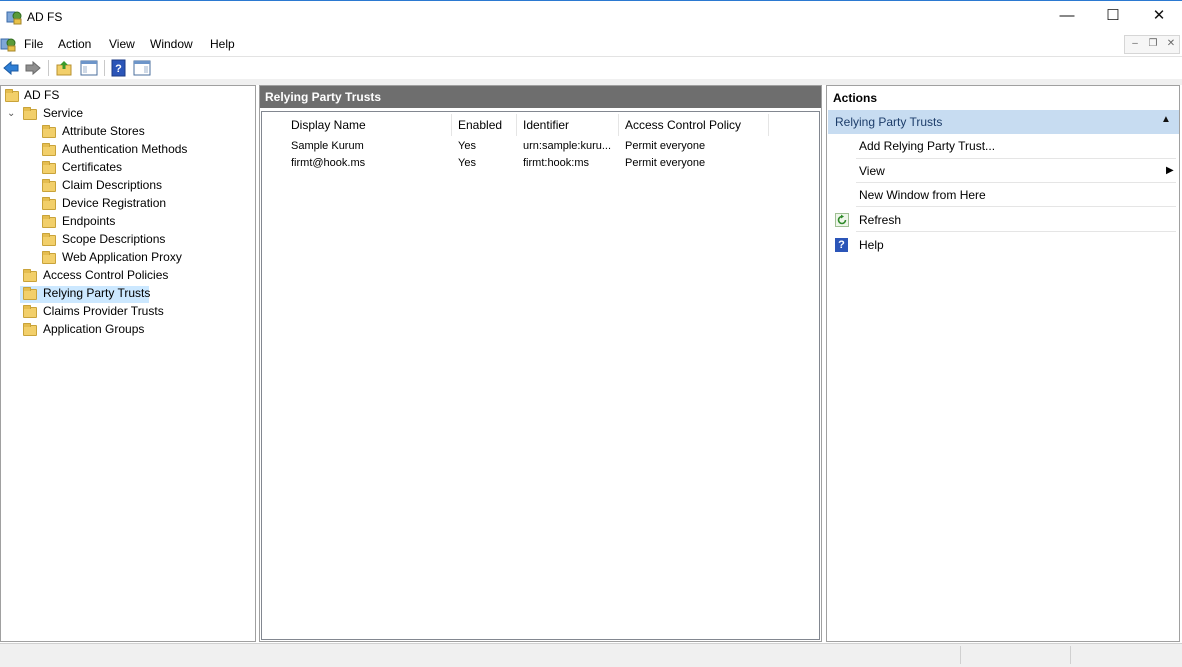  Describe the element at coordinates (222, 44) in the screenshot. I see `menu-help: Help` at that location.